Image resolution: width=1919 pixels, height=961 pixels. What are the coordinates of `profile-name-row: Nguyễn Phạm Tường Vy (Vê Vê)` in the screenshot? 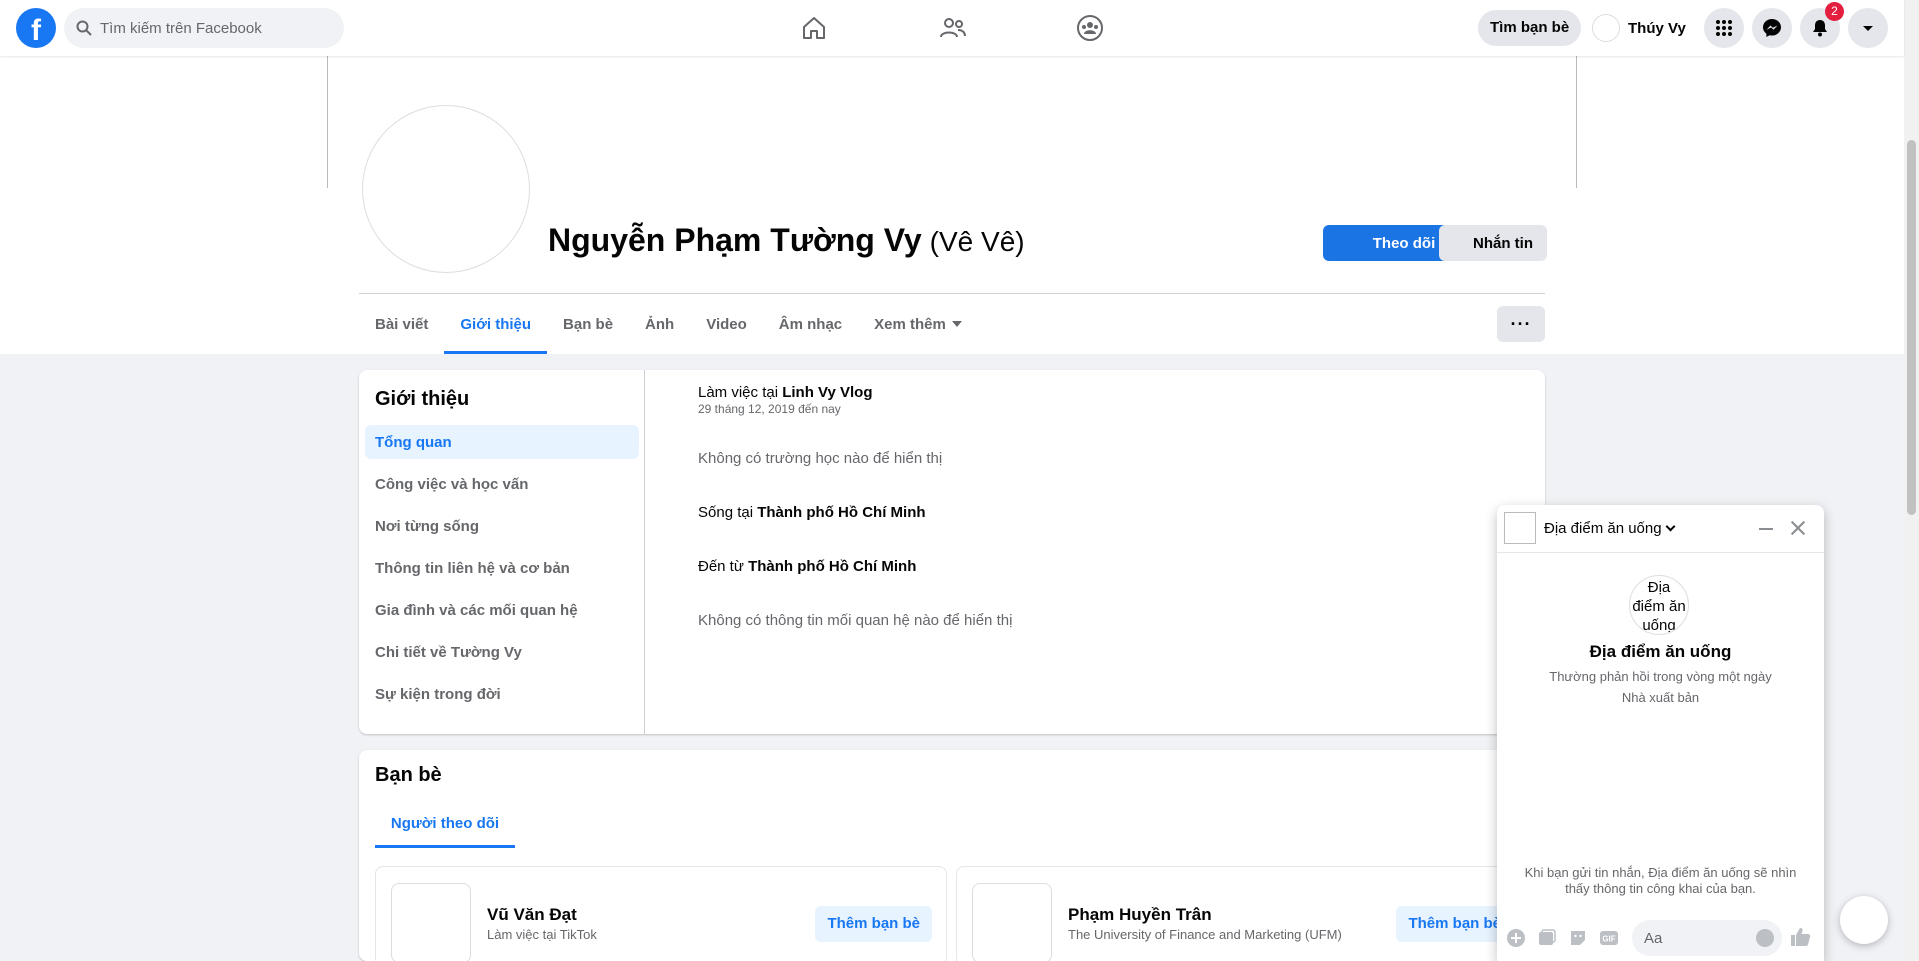 It's located at (786, 240).